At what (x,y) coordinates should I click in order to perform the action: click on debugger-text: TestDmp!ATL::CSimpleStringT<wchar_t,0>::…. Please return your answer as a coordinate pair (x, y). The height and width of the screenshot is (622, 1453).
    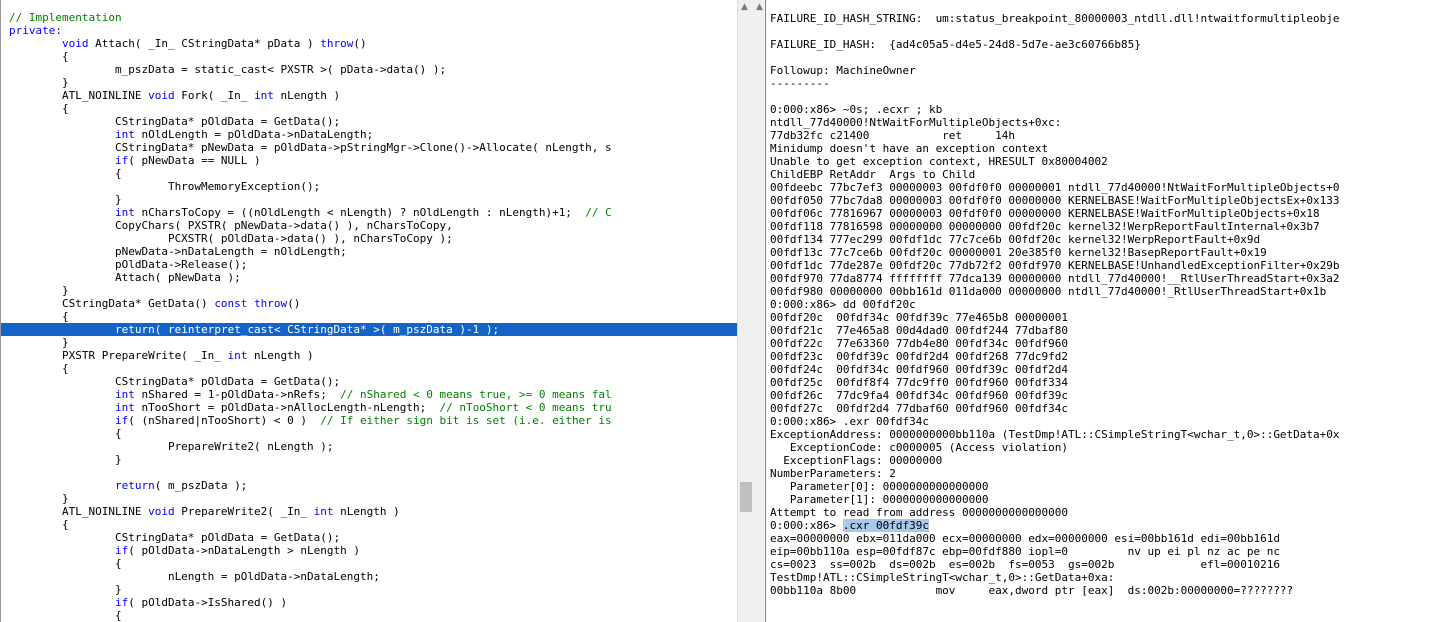
    Looking at the image, I should click on (942, 577).